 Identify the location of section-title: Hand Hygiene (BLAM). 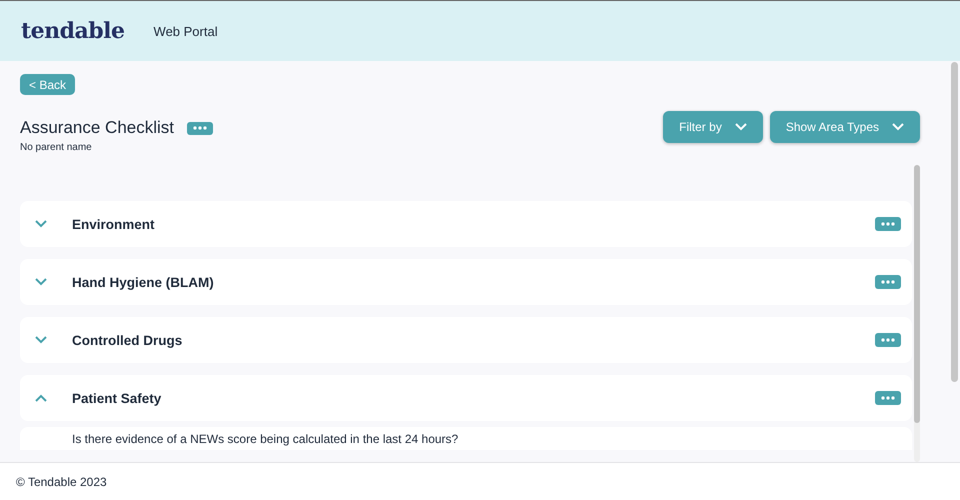
(143, 282).